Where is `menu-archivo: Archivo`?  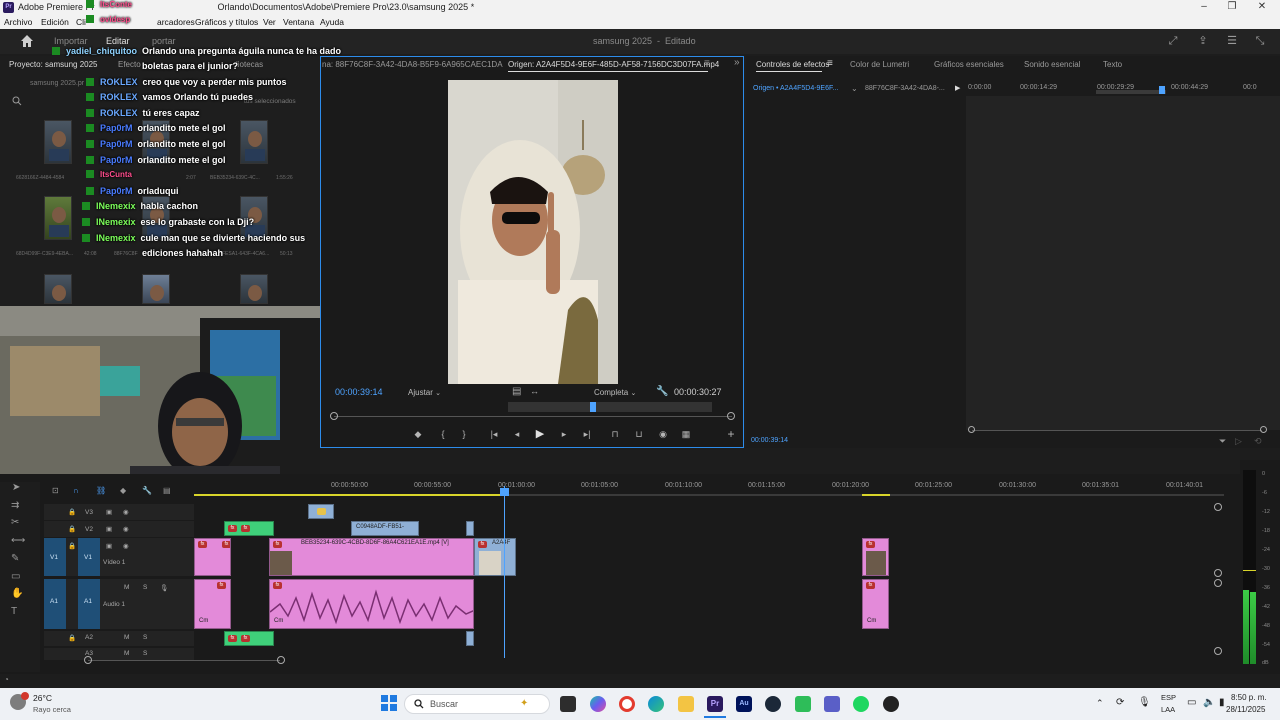 menu-archivo: Archivo is located at coordinates (18, 22).